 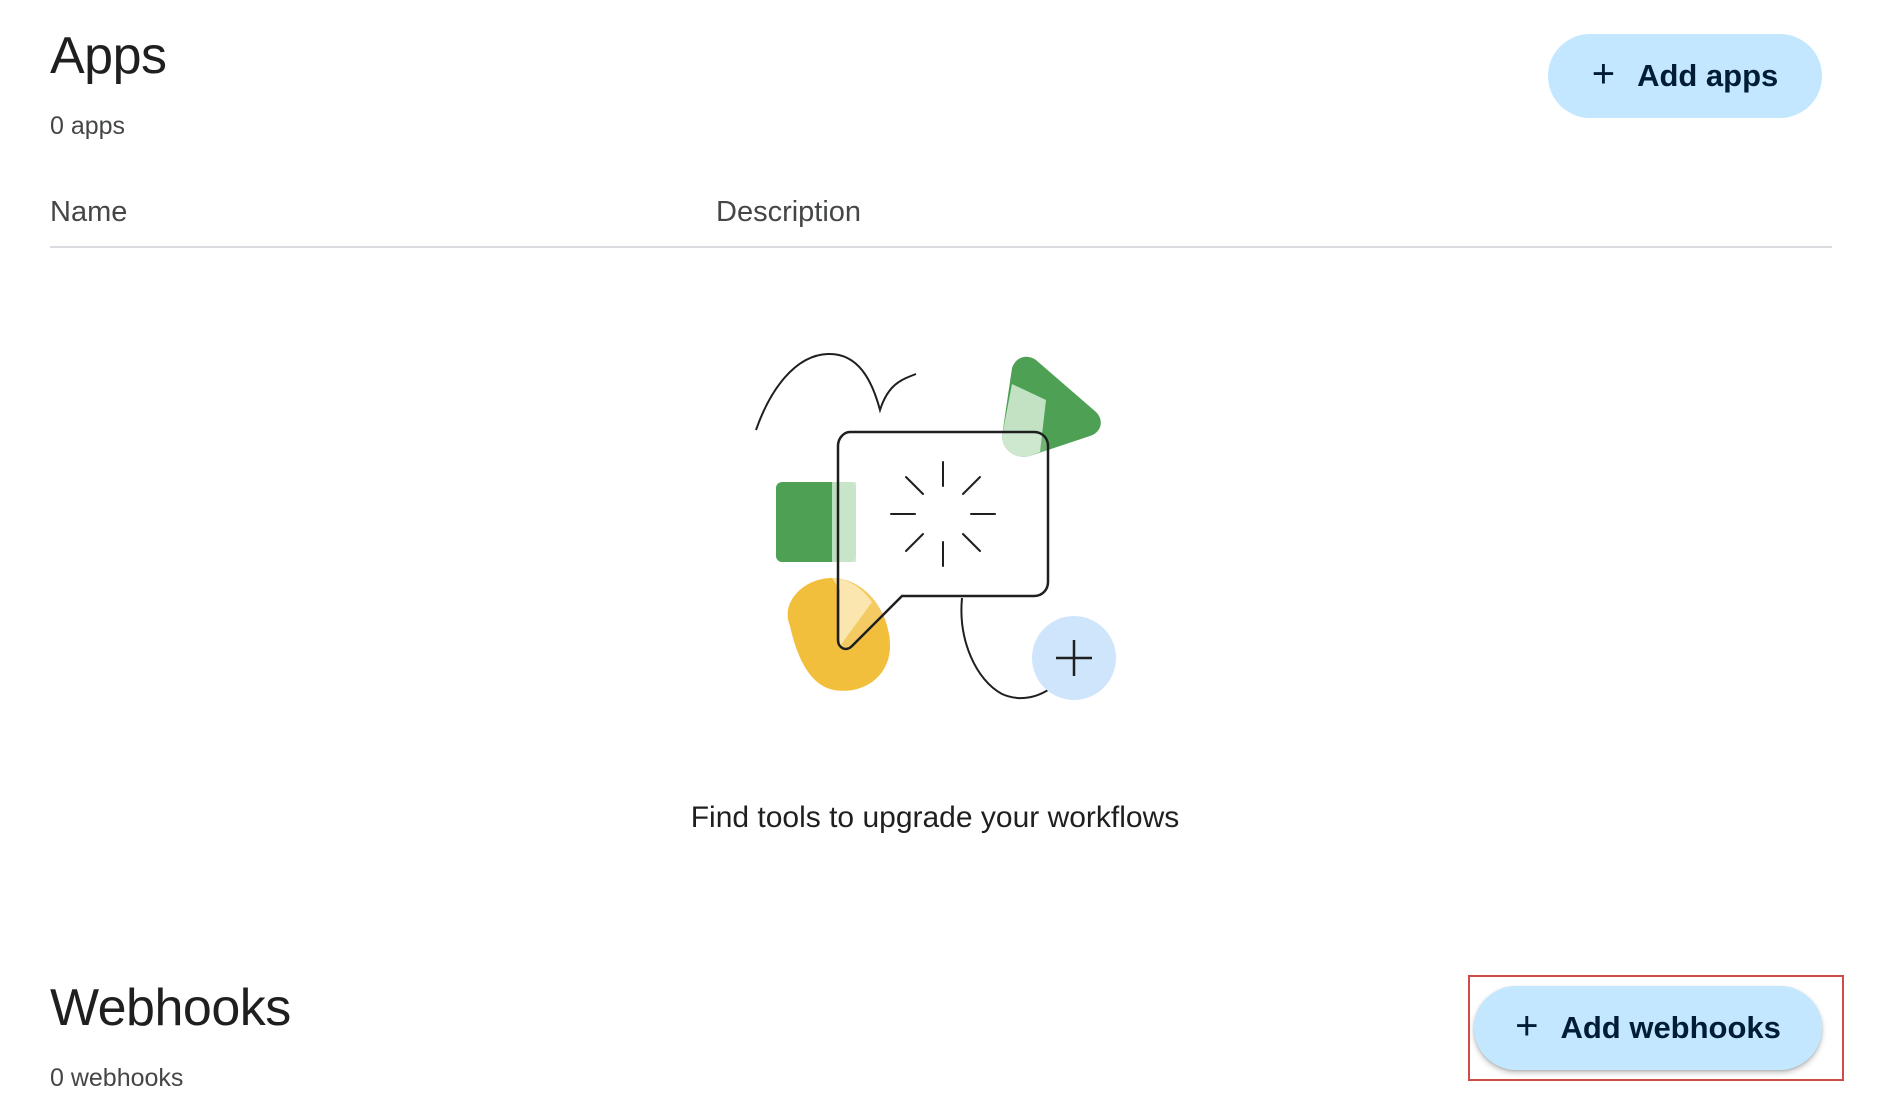 I want to click on chat-bubble-sparkle-illustration-icon, so click(x=935, y=526).